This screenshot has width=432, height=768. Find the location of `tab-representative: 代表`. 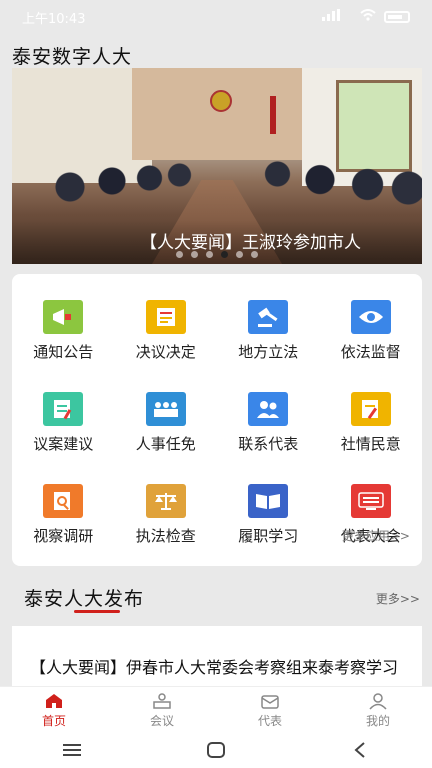

tab-representative: 代表 is located at coordinates (270, 710).